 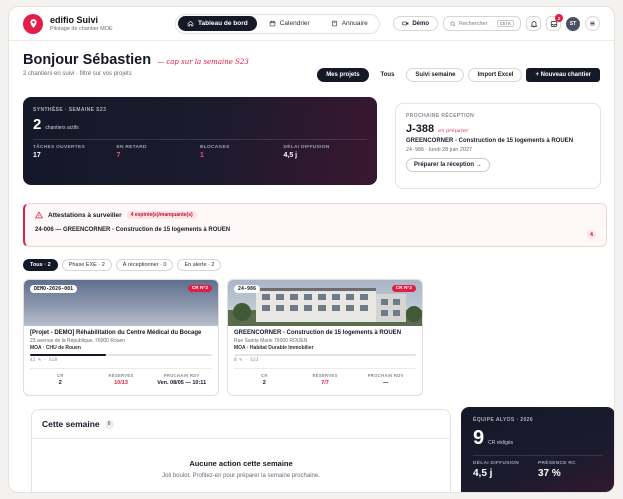 What do you see at coordinates (495, 75) in the screenshot?
I see `import-excel-button: Import Excel` at bounding box center [495, 75].